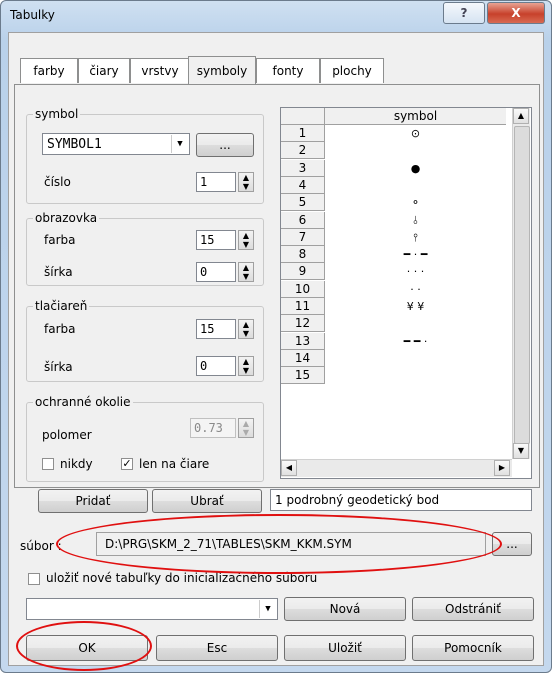 This screenshot has width=552, height=673. Describe the element at coordinates (76, 464) in the screenshot. I see `nikdy-label: nikdy` at that location.